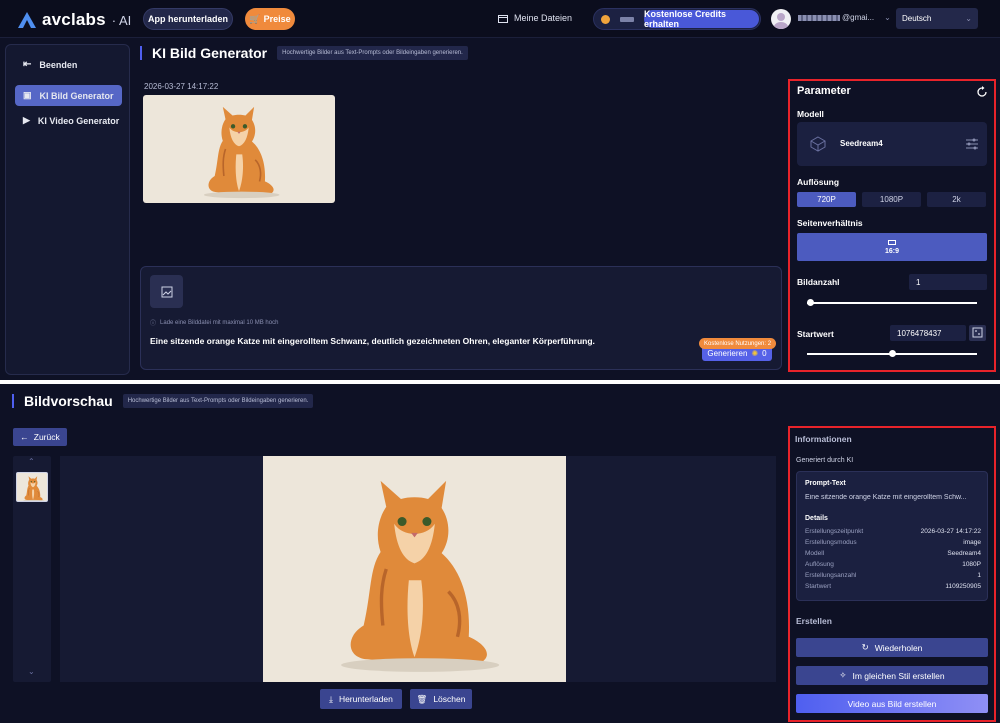  I want to click on sidebar-item-exit: ⇤ Beenden, so click(68, 64).